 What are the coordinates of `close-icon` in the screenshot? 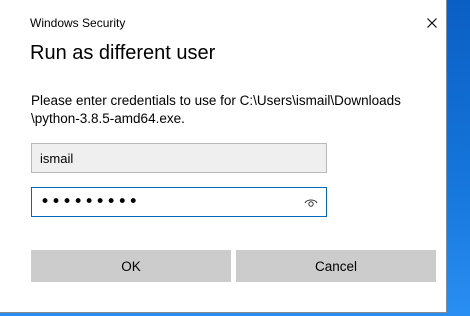 It's located at (432, 23).